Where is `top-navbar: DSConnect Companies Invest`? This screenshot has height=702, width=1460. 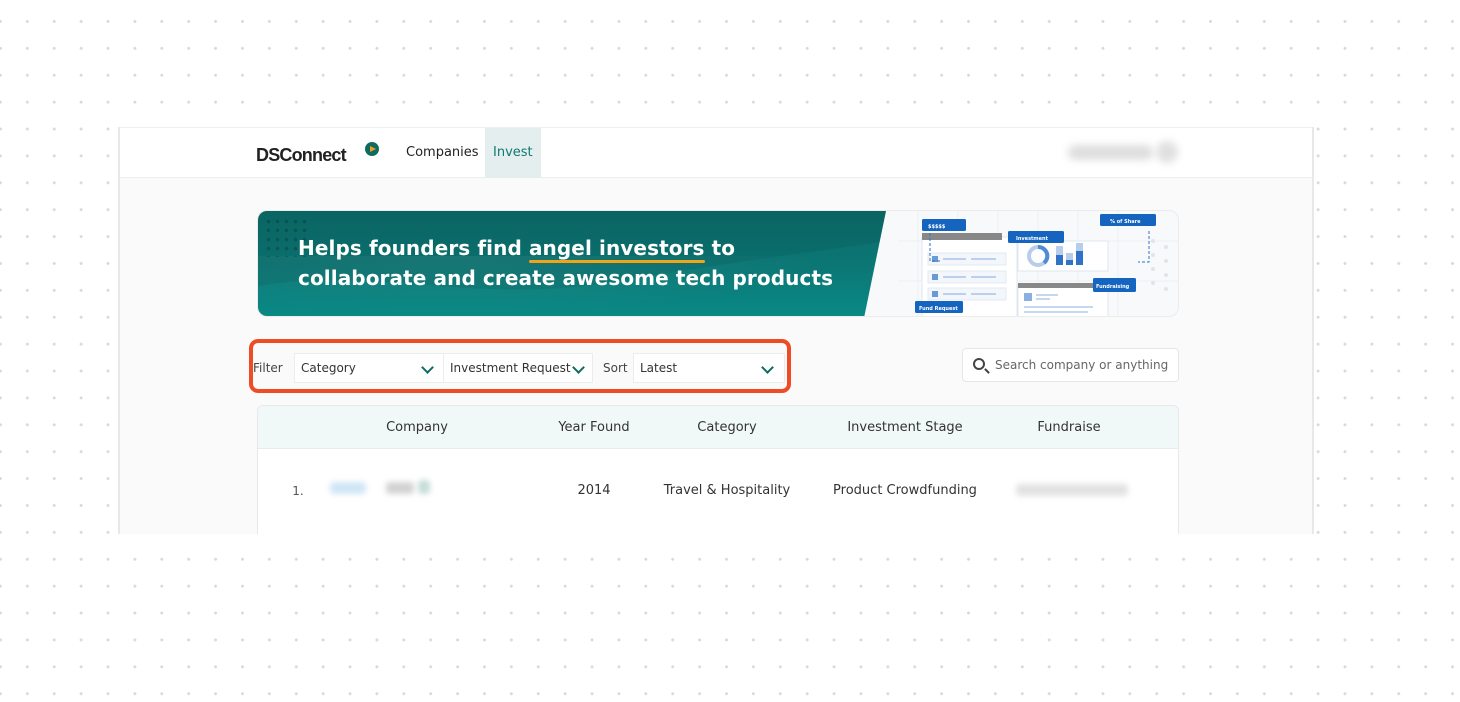
top-navbar: DSConnect Companies Invest is located at coordinates (716, 152).